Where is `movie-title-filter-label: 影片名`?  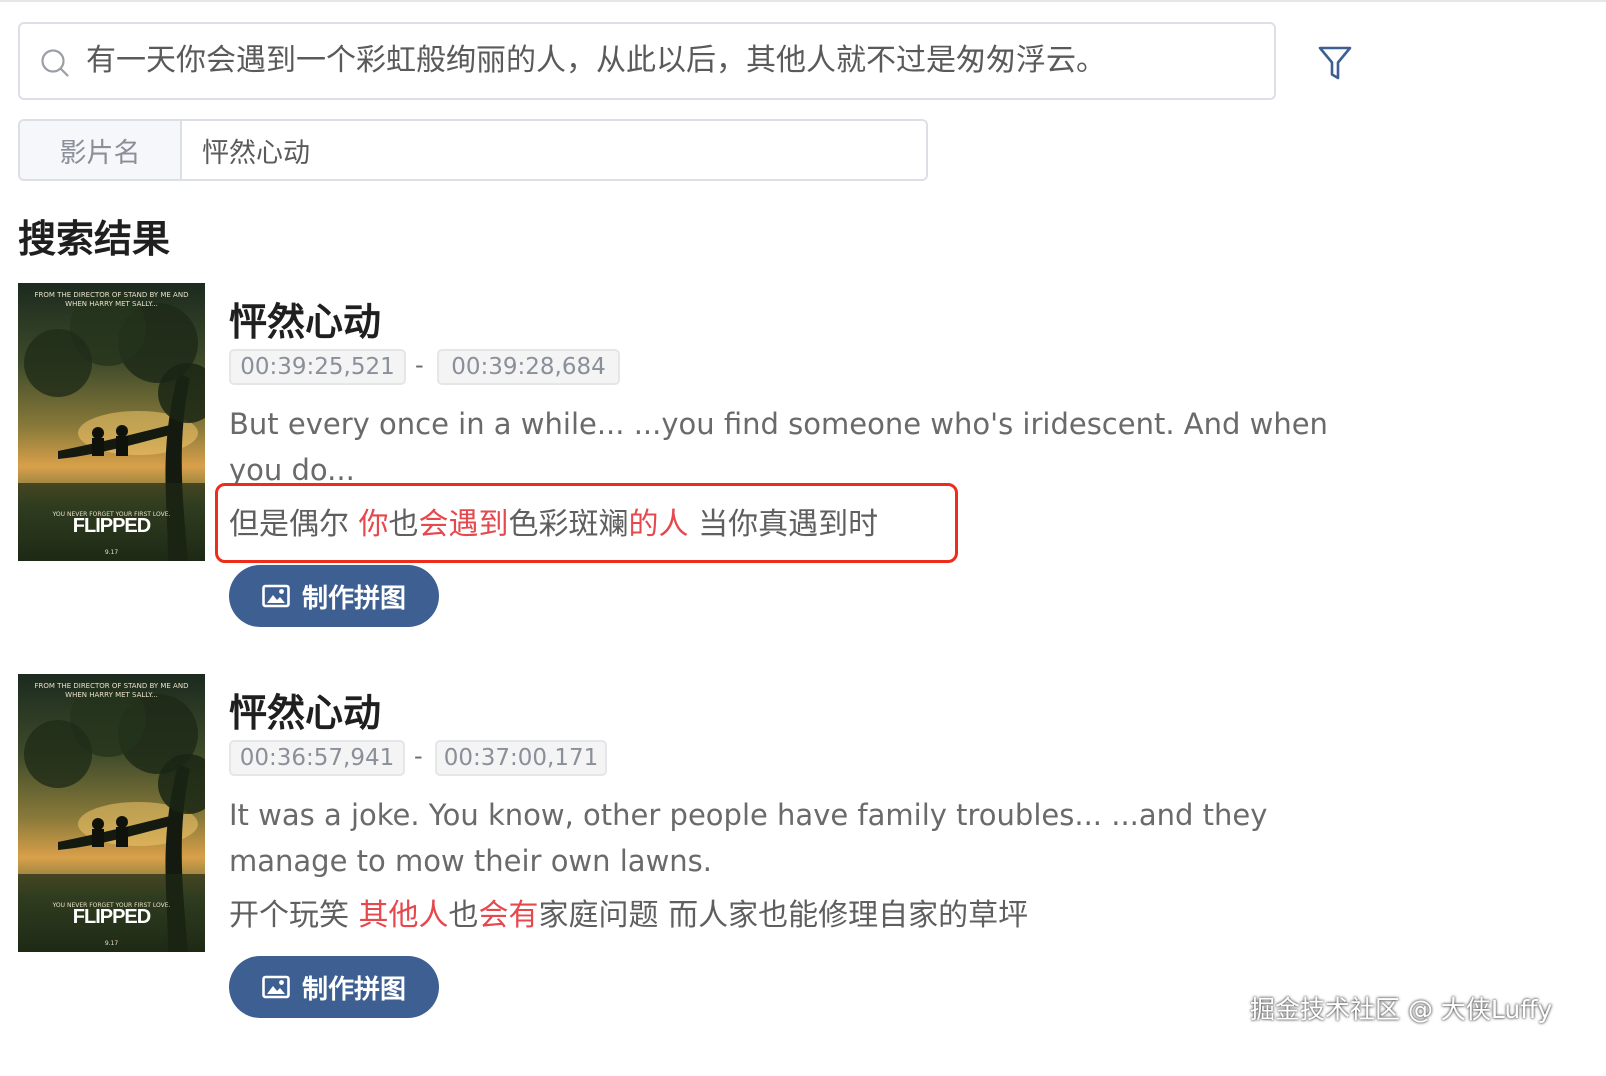
movie-title-filter-label: 影片名 is located at coordinates (101, 150).